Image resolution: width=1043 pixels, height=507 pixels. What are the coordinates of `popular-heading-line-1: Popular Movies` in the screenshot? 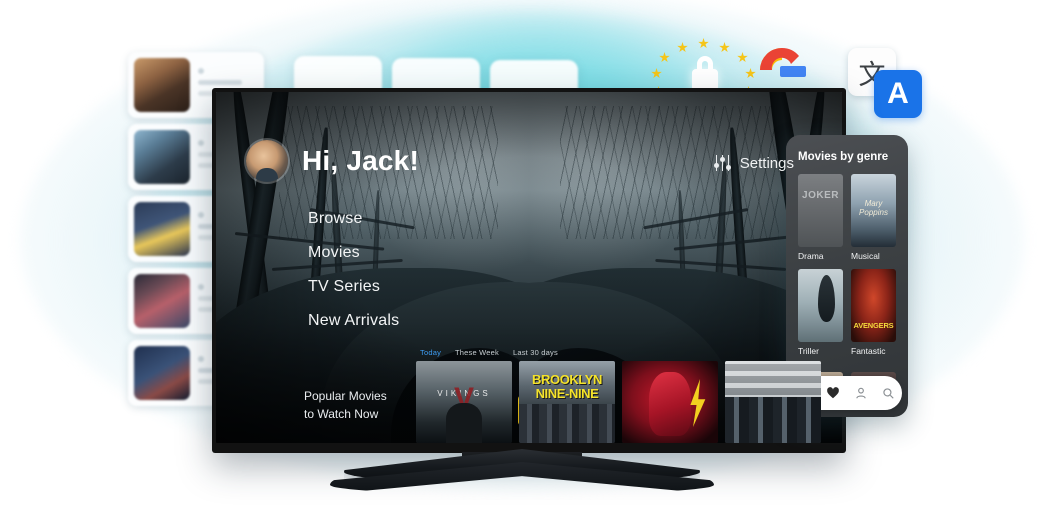 It's located at (345, 396).